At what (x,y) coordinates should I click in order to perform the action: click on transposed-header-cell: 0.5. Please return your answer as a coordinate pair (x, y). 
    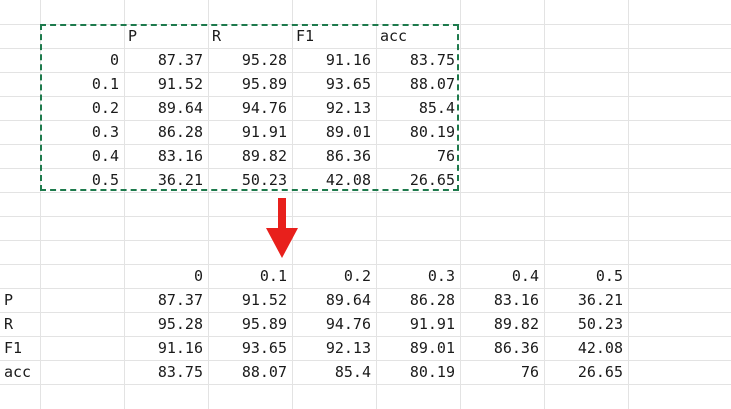
    Looking at the image, I should click on (586, 276).